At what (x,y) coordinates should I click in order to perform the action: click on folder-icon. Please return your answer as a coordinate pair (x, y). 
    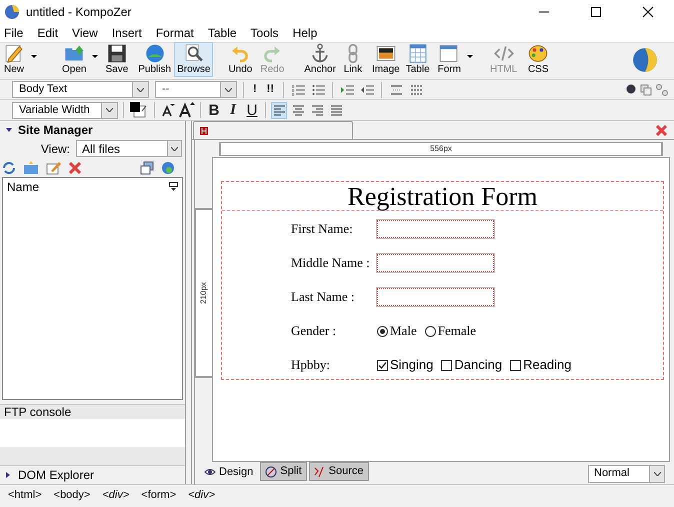
    Looking at the image, I should click on (31, 167).